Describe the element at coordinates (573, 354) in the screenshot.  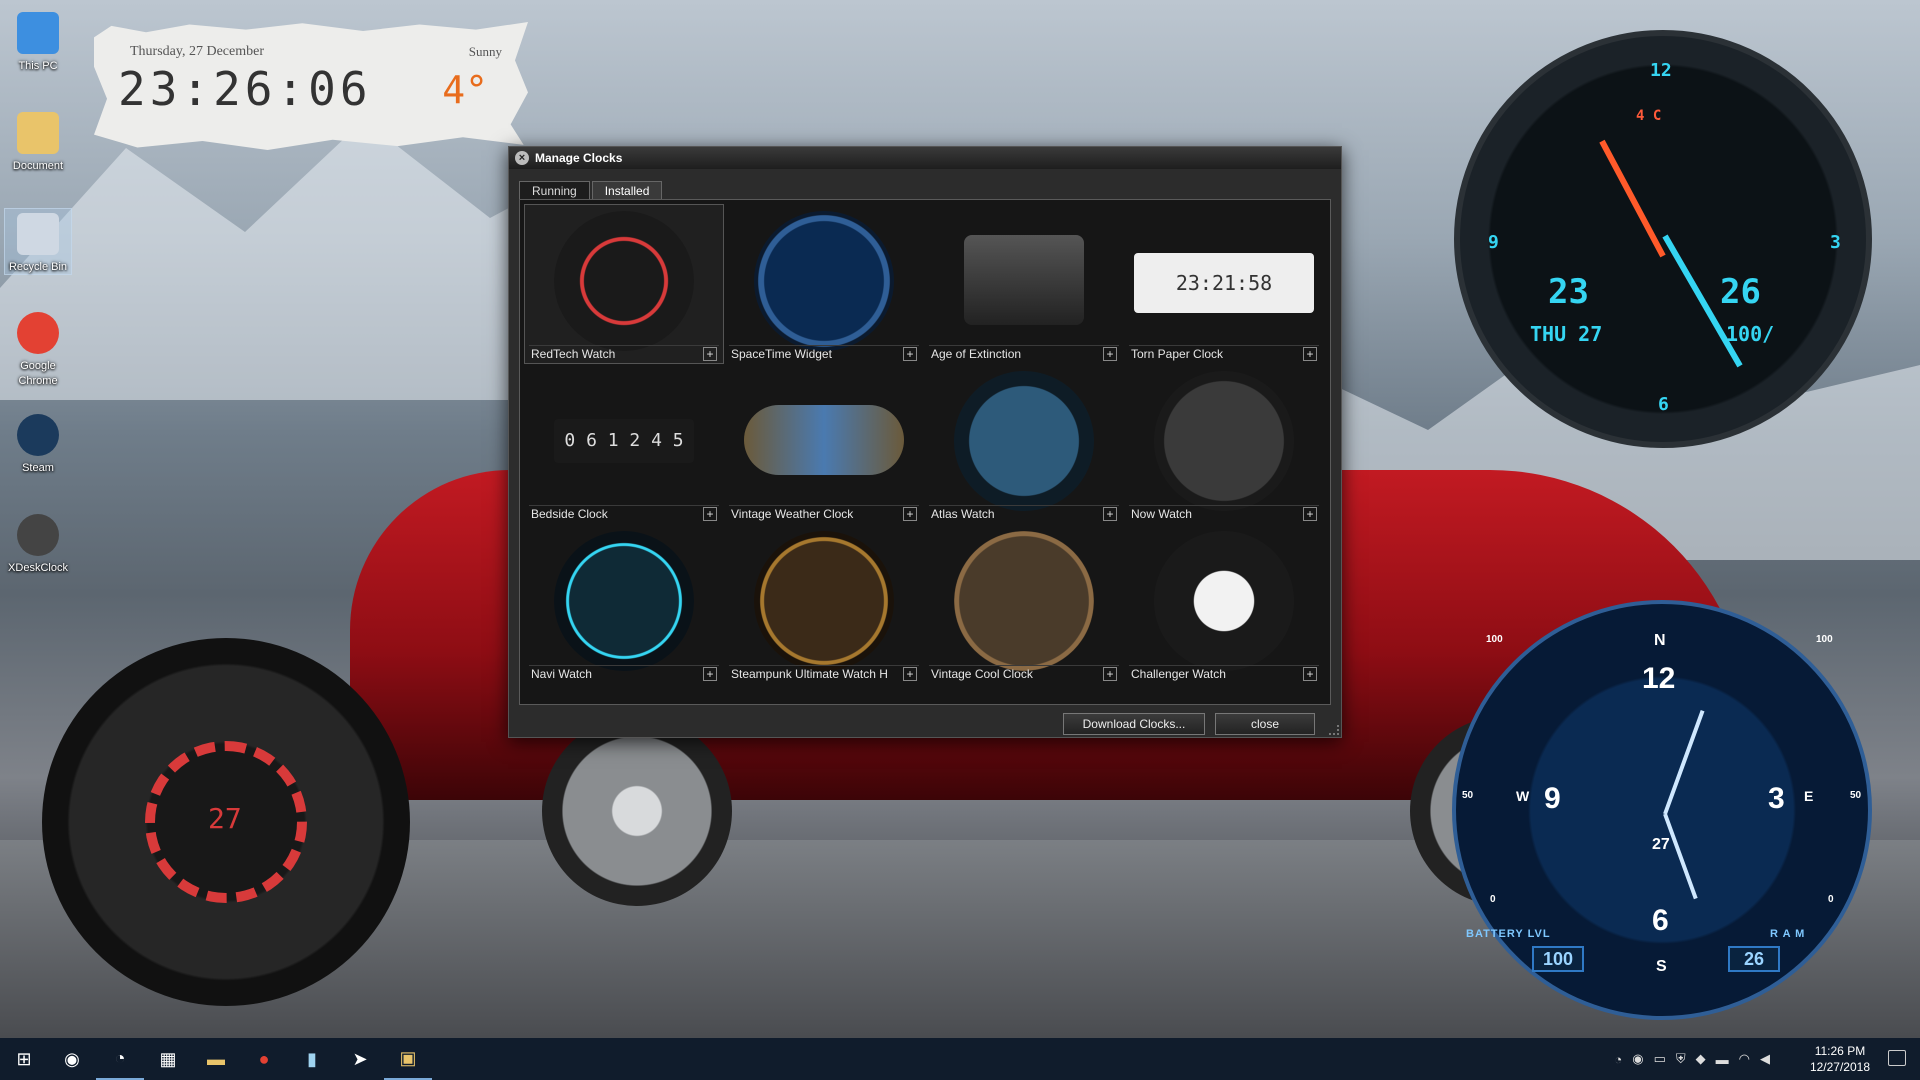
I see `clock-name: RedTech Watch` at that location.